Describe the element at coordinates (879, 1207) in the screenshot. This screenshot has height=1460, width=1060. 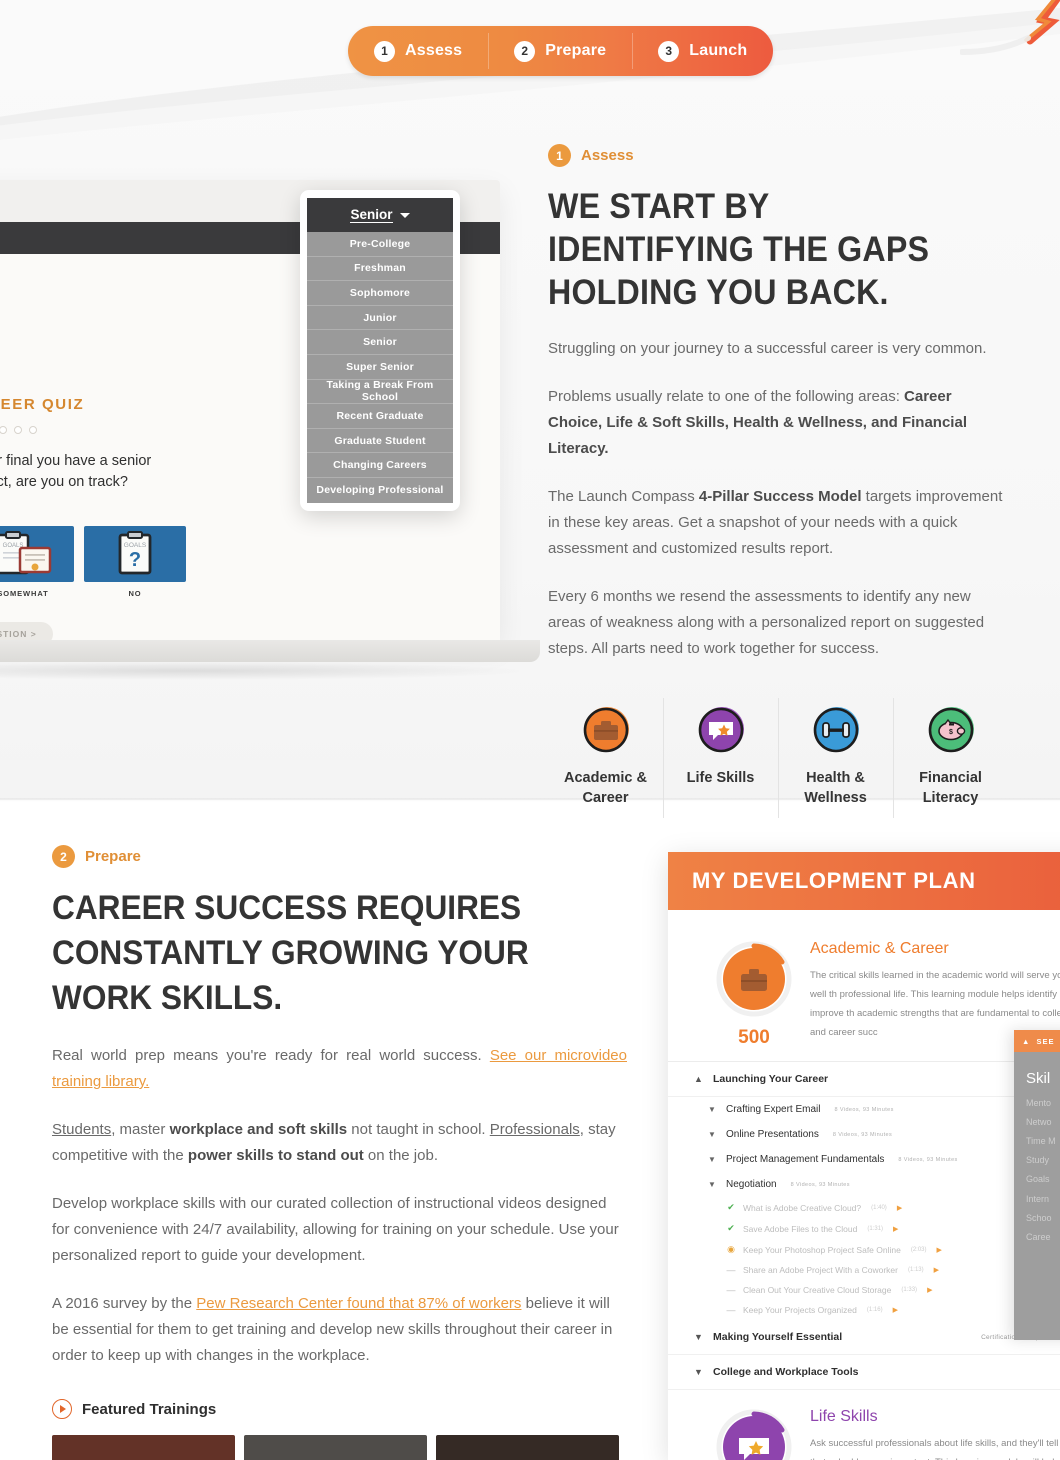
I see `tree-video-duration: (1:40)` at that location.